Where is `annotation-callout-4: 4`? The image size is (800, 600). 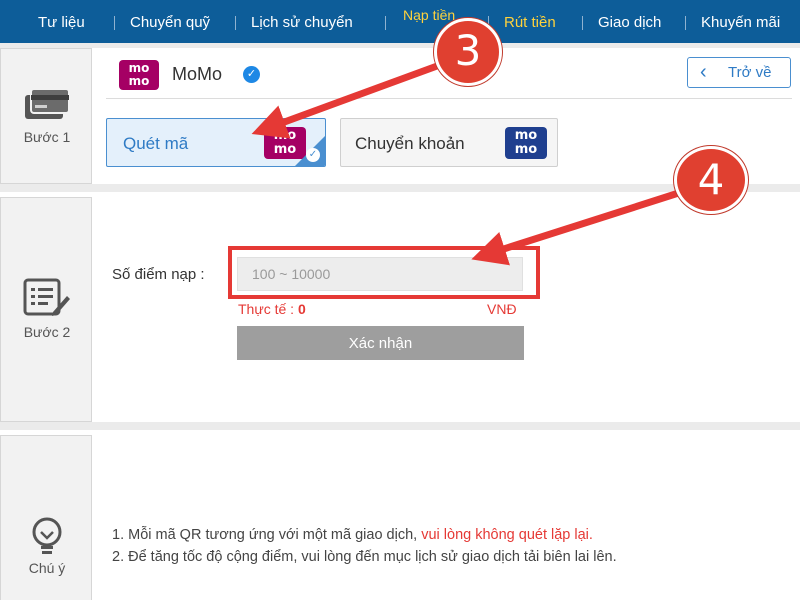
annotation-callout-4: 4 is located at coordinates (711, 180).